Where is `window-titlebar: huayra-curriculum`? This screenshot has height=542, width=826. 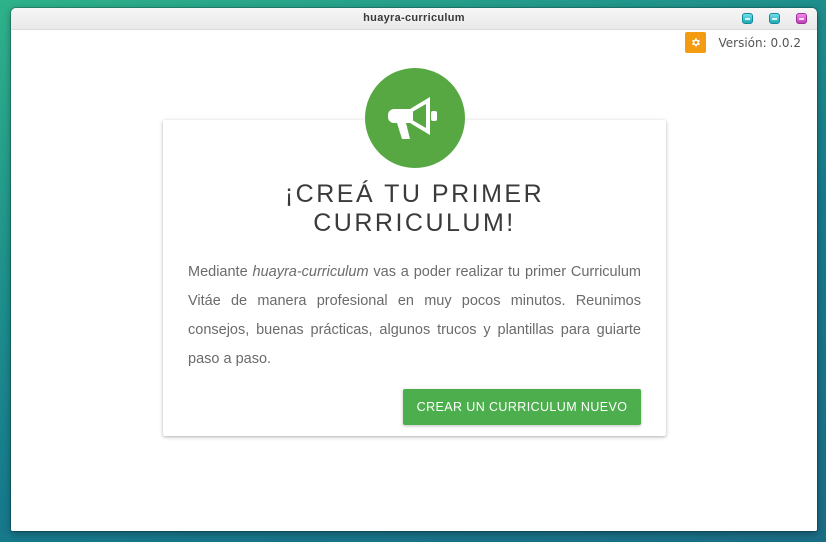
window-titlebar: huayra-curriculum is located at coordinates (414, 19).